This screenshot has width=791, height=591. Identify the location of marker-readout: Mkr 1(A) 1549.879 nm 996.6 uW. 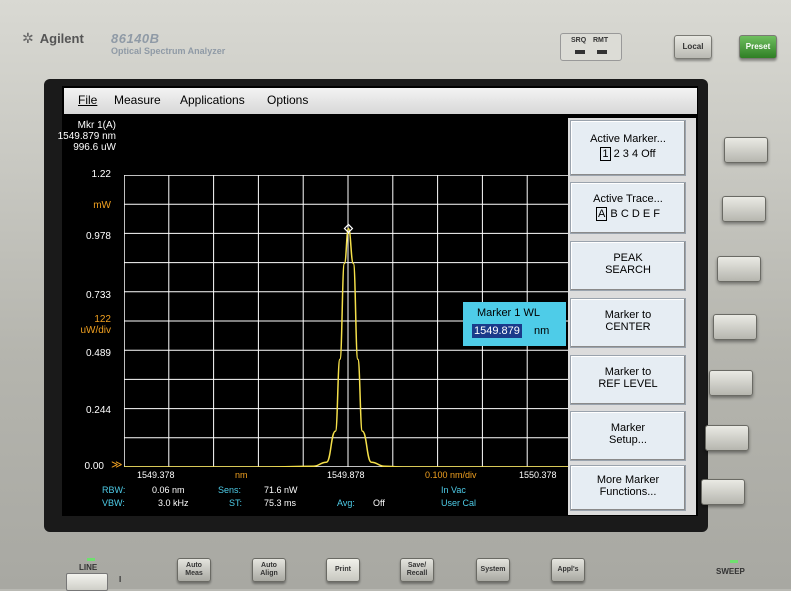
(87, 136).